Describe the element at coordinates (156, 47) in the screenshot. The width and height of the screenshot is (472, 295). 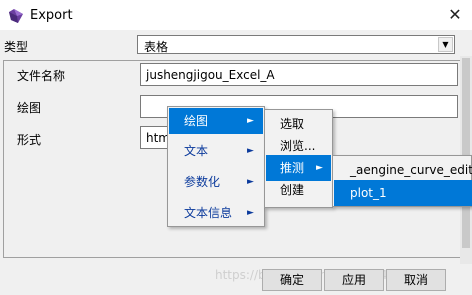
I see `type-select-value: 表格` at that location.